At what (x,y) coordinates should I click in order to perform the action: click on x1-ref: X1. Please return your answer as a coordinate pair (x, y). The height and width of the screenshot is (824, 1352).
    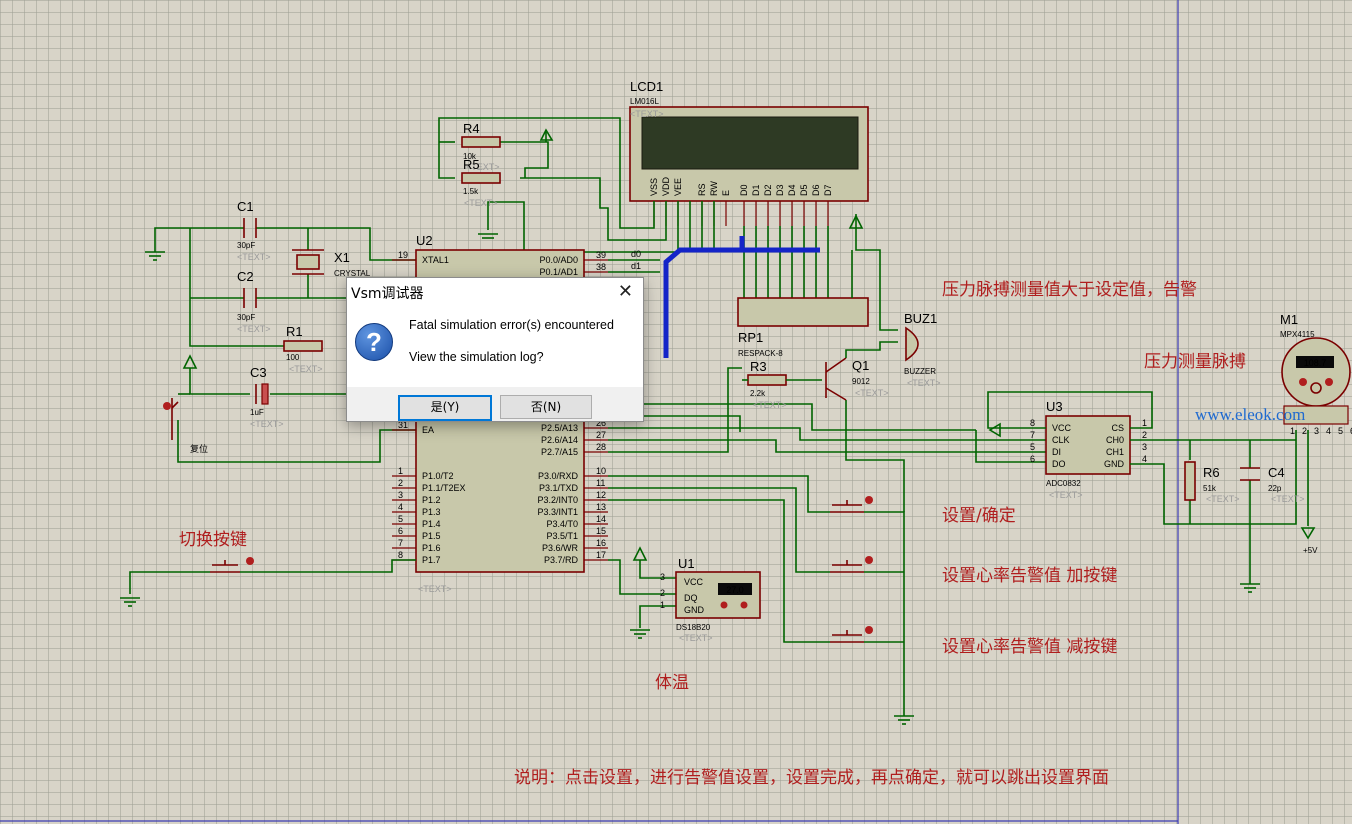
    Looking at the image, I should click on (342, 257).